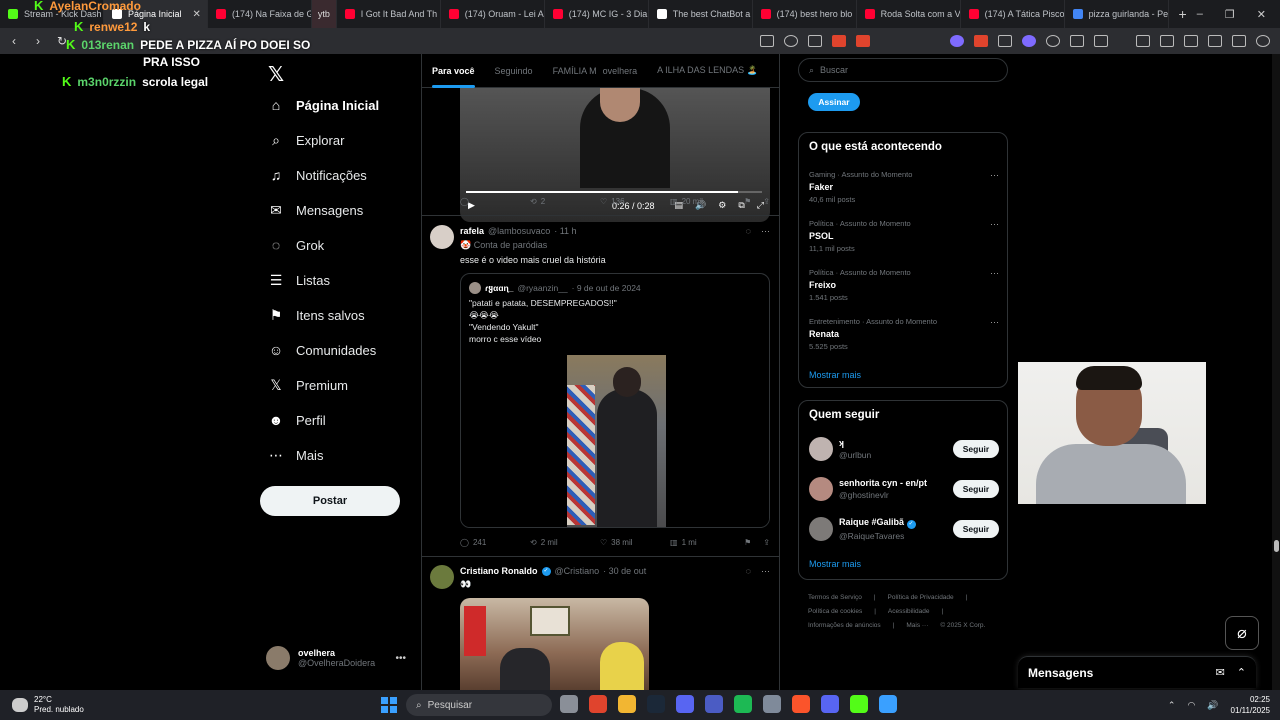  Describe the element at coordinates (1137, 672) in the screenshot. I see `messages-drawer: Mensagens ✉ ⌃` at that location.